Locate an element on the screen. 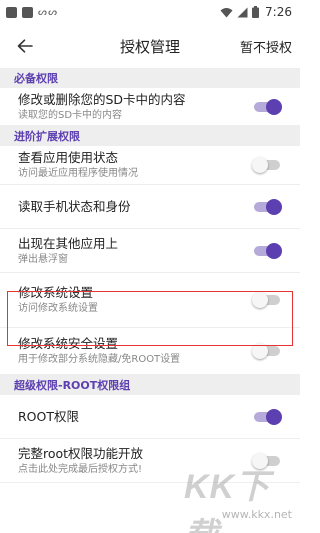 The image size is (320, 533). permission-row-usage-stats: 查看应用使用状态 访问最近应用程序使用情况 is located at coordinates (150, 165).